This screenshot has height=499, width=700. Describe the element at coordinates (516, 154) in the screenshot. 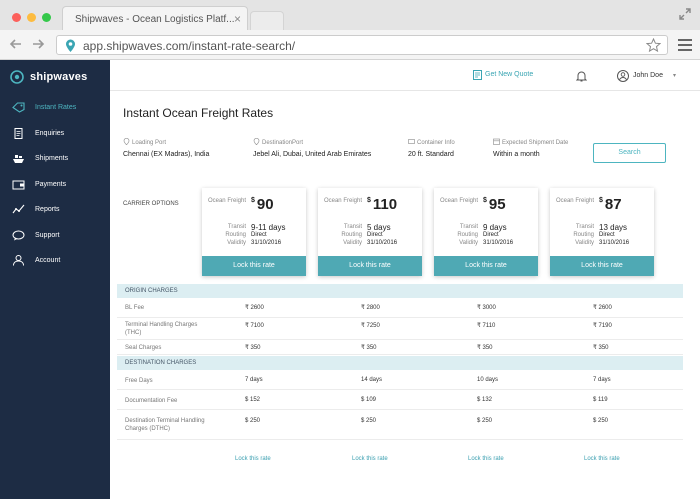

I see `shipment-date-value: Within a month` at that location.